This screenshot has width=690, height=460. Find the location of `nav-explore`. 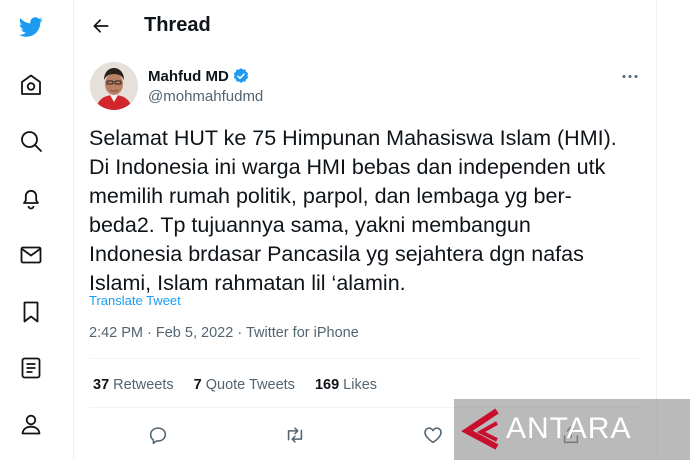

nav-explore is located at coordinates (31, 141).